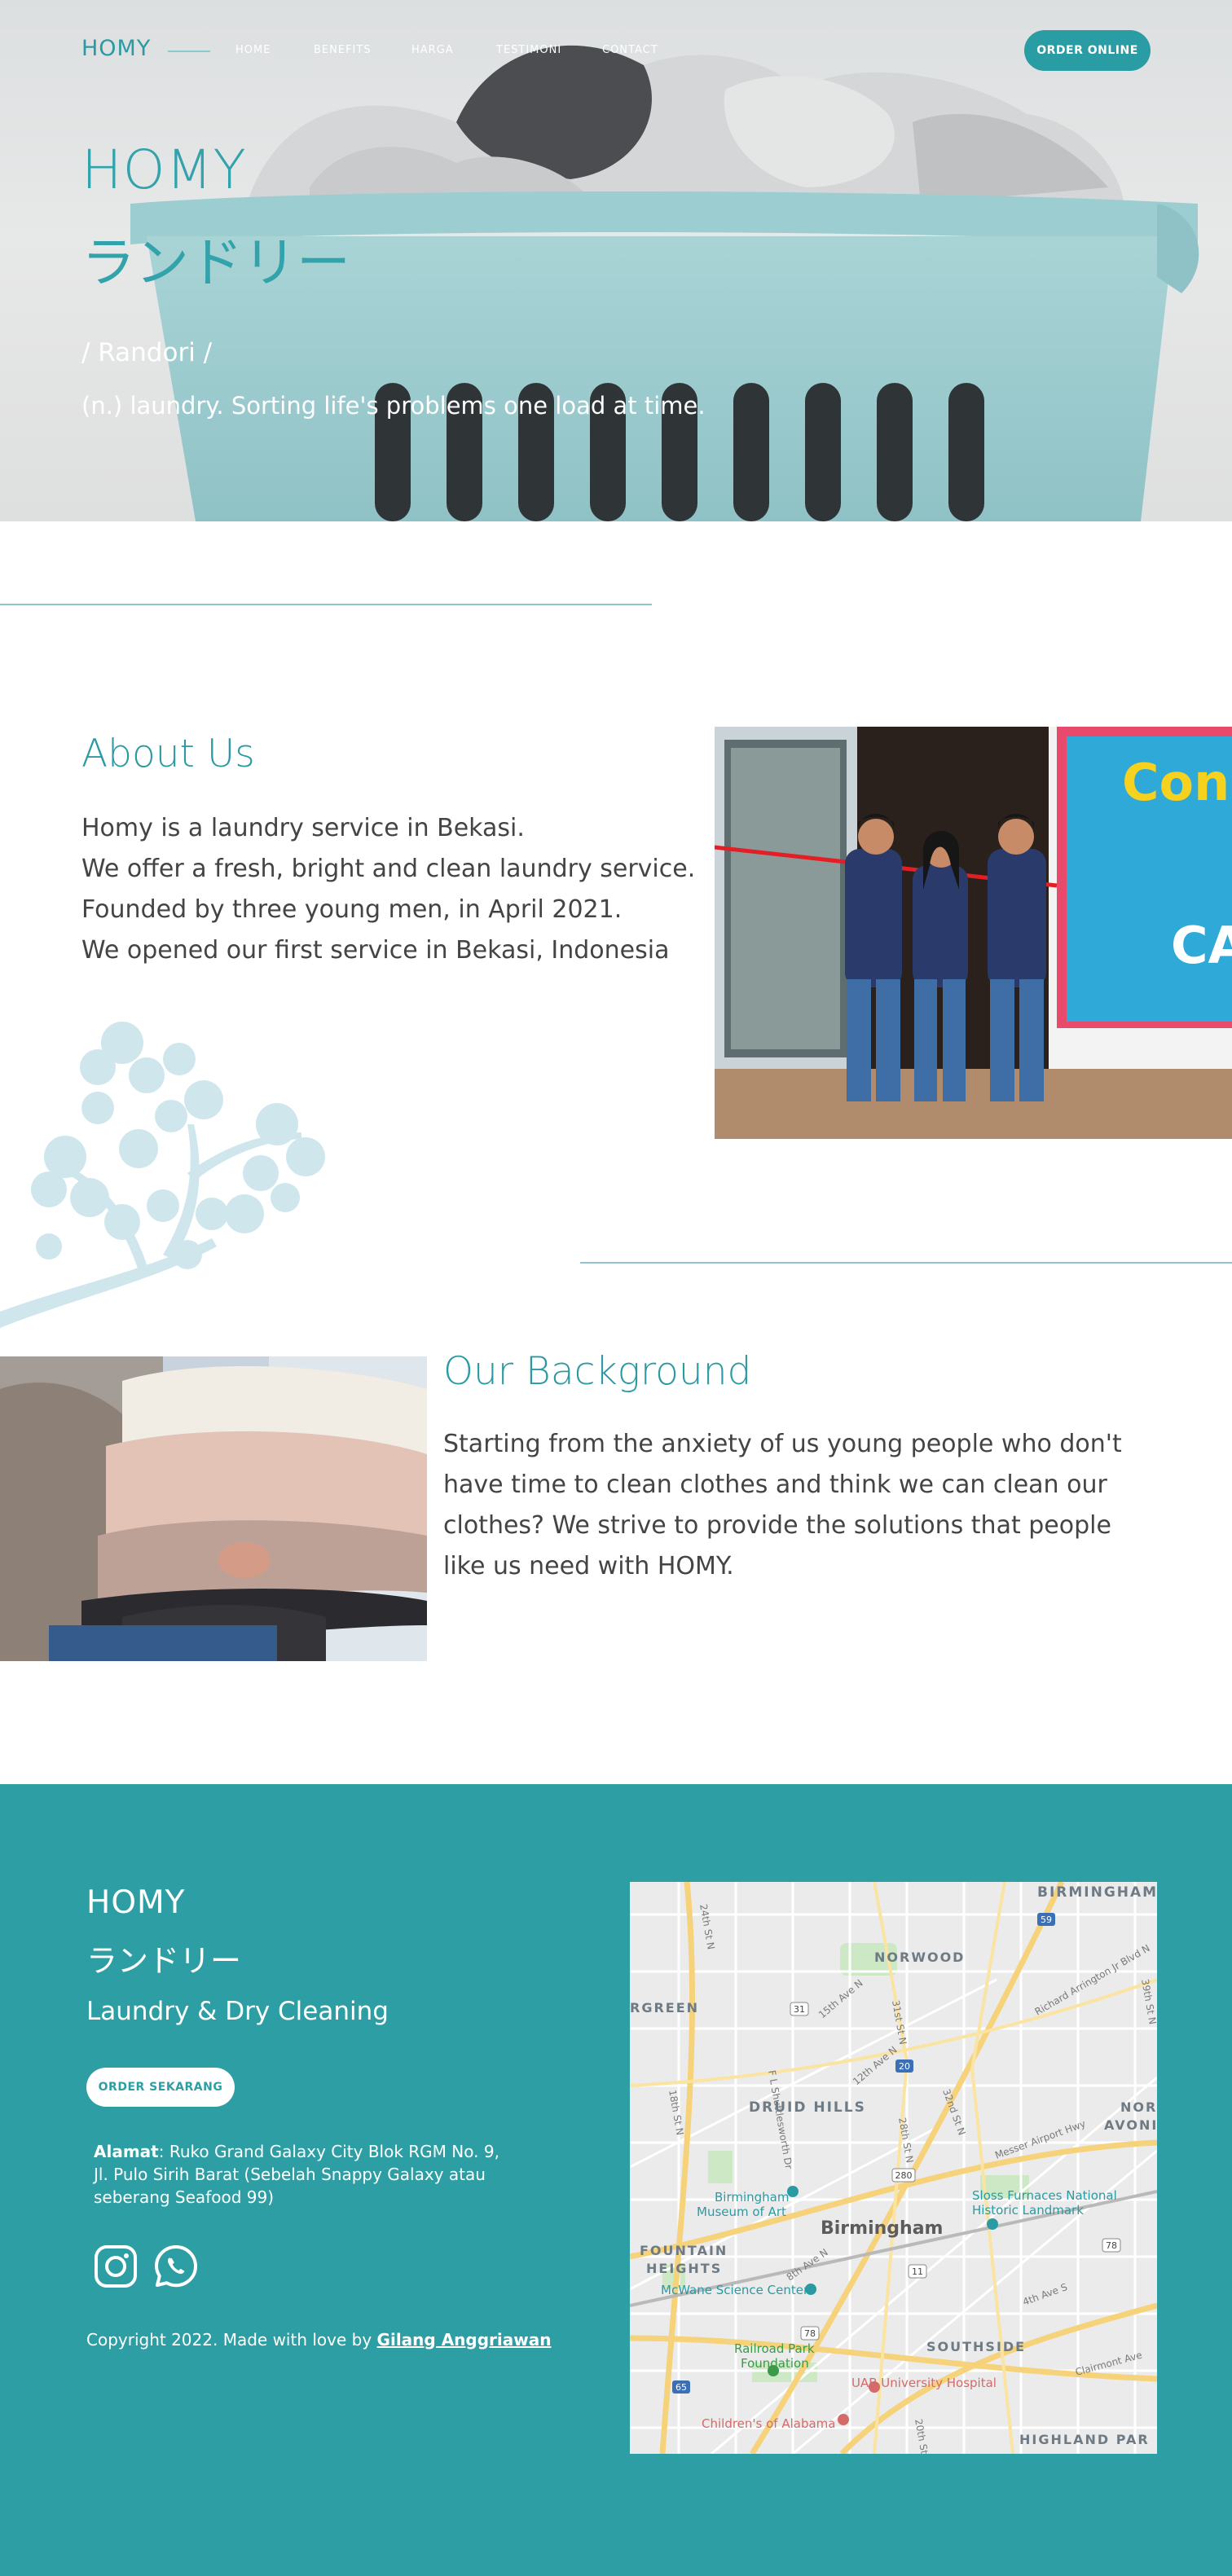  What do you see at coordinates (681, 2387) in the screenshot?
I see `map-shield-i65: 65` at bounding box center [681, 2387].